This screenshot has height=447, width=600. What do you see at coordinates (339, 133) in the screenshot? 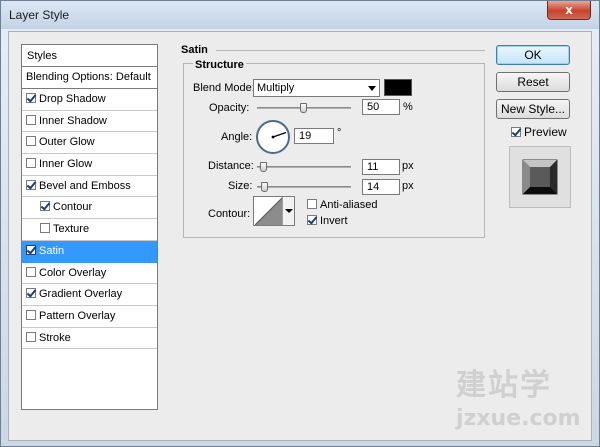
I see `angle-unit: °` at bounding box center [339, 133].